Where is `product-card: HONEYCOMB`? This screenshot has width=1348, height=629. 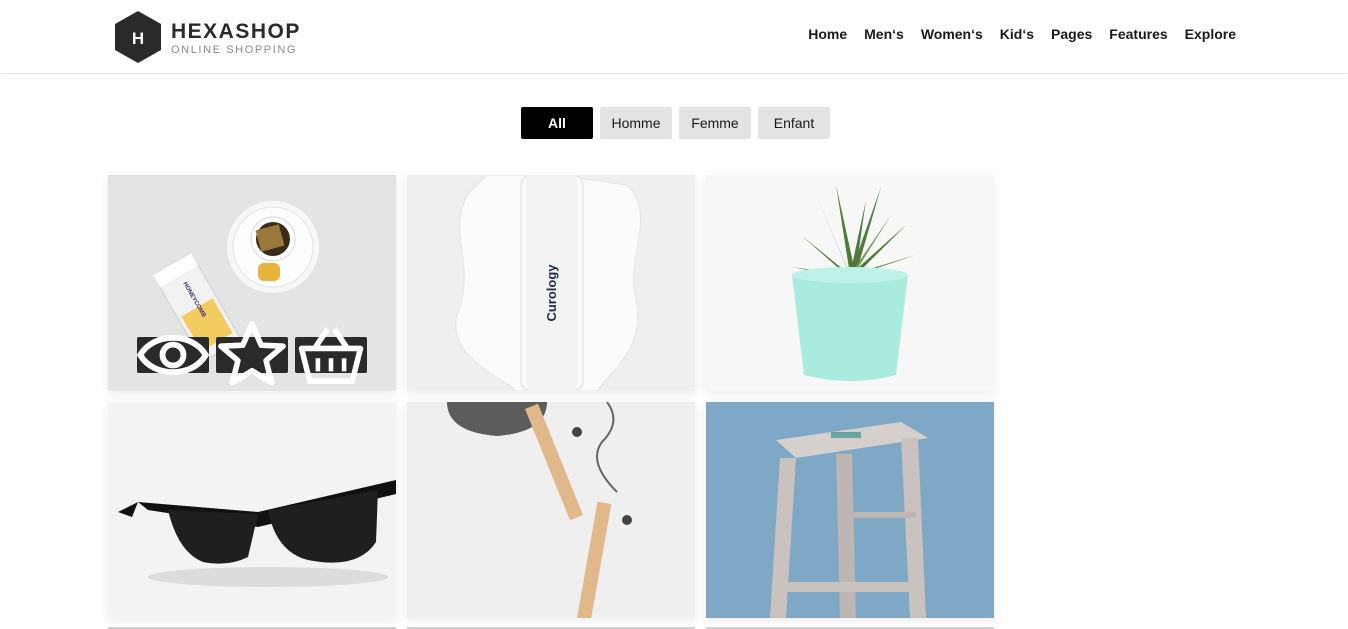 product-card: HONEYCOMB is located at coordinates (252, 283).